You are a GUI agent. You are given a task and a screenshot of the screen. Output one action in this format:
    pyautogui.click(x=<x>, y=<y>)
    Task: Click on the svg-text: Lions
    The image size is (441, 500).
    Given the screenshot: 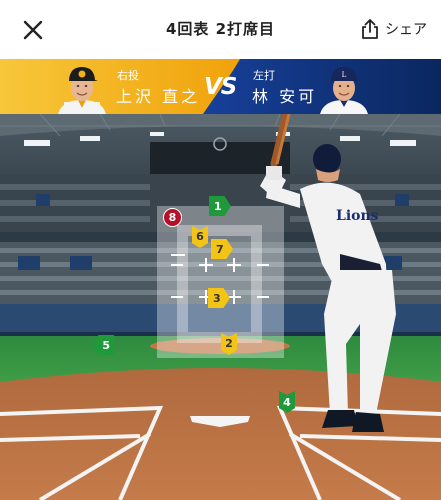 What is the action you would take?
    pyautogui.click(x=357, y=216)
    